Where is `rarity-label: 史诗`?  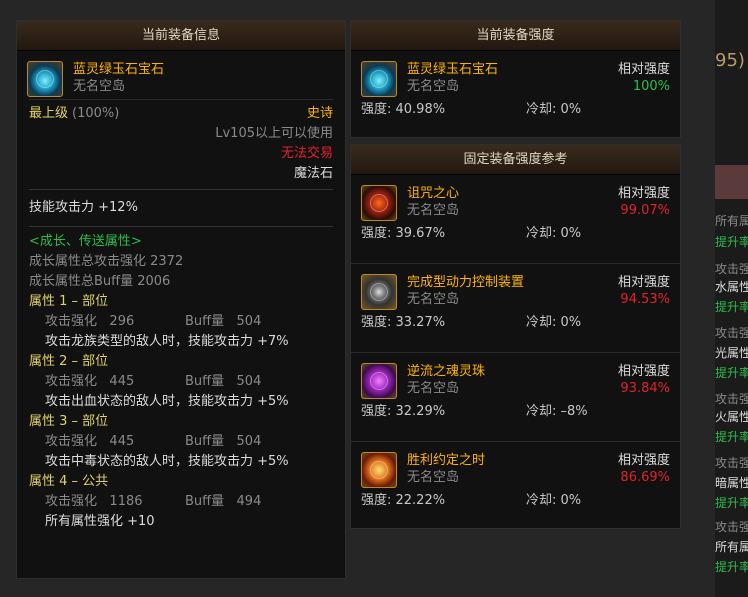
rarity-label: 史诗 is located at coordinates (319, 113).